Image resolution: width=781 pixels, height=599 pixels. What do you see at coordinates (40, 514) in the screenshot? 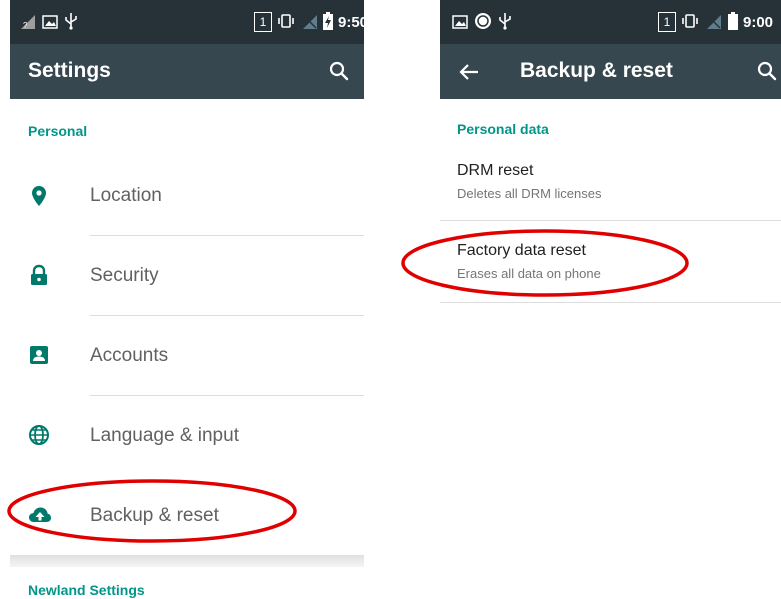
I see `cloud-upload-icon` at bounding box center [40, 514].